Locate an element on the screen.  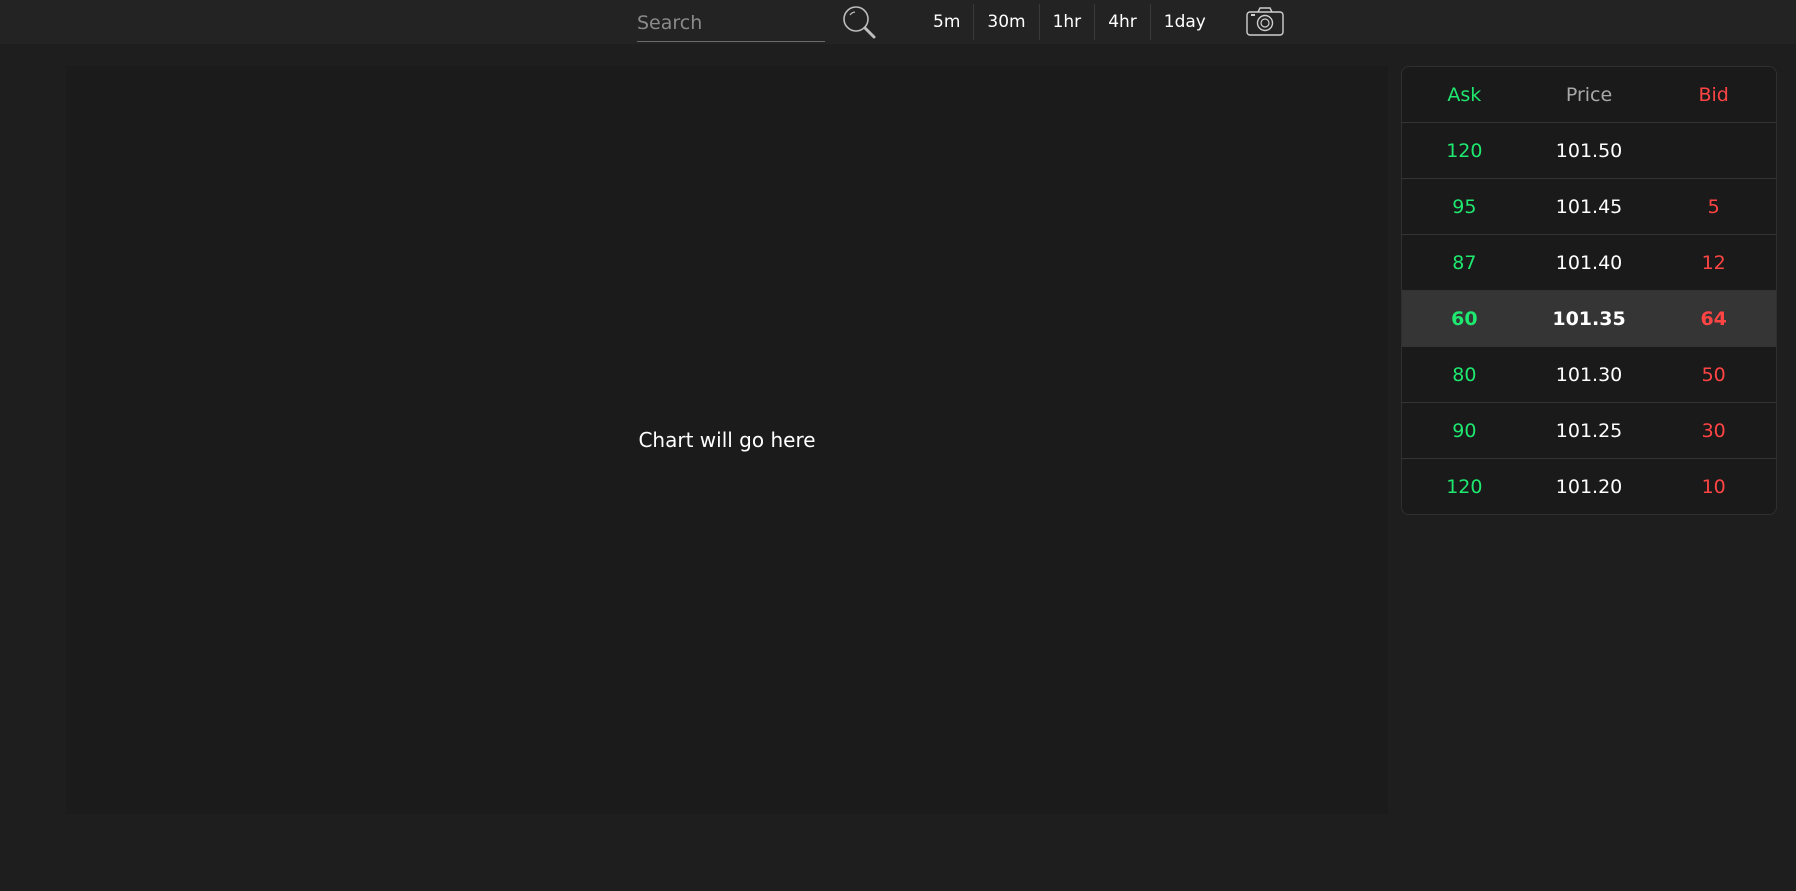
timeframe-30m: 30m is located at coordinates (1007, 22).